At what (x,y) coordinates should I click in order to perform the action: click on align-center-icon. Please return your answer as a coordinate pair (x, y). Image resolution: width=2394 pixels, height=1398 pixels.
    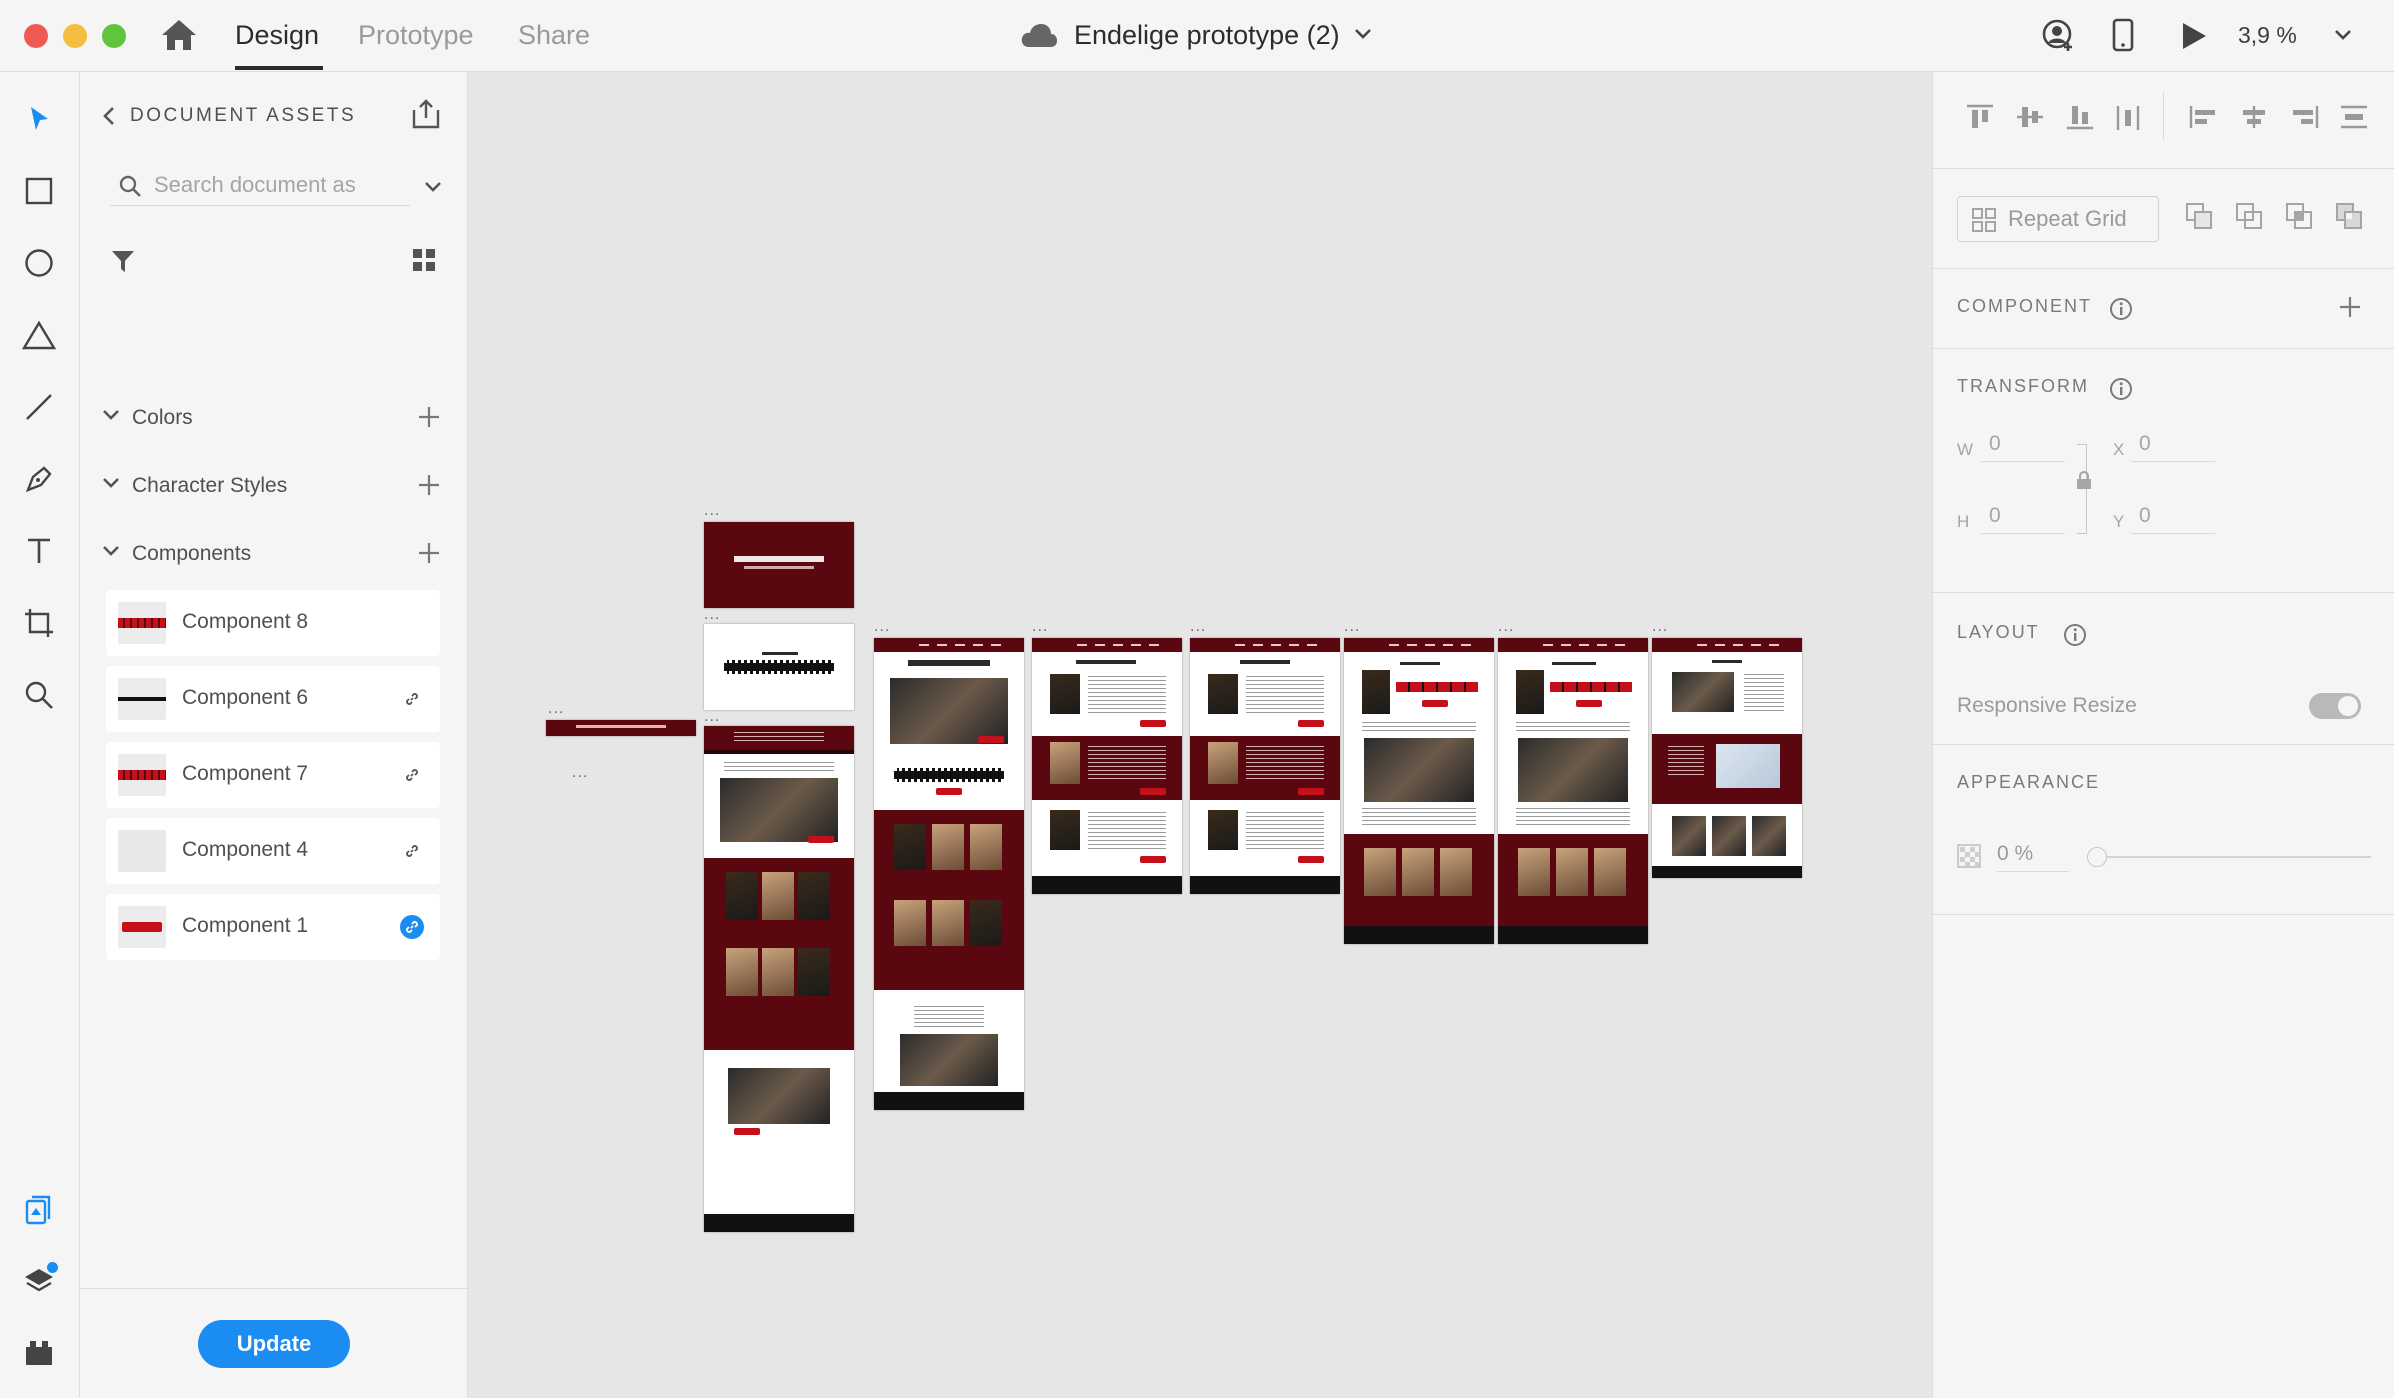
    Looking at the image, I should click on (2254, 119).